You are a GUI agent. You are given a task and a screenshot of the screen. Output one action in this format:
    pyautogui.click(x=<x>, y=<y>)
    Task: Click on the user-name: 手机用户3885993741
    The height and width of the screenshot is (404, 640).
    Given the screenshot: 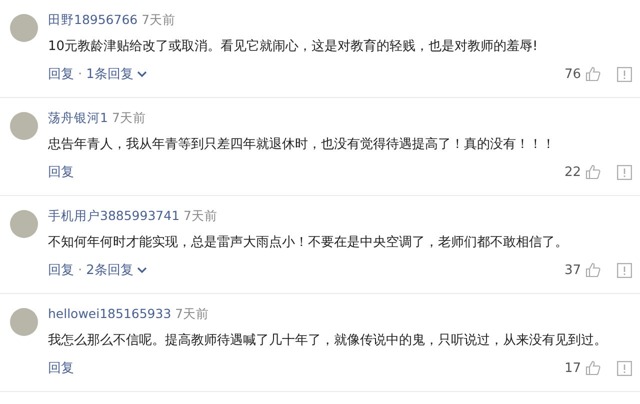 What is the action you would take?
    pyautogui.click(x=114, y=216)
    